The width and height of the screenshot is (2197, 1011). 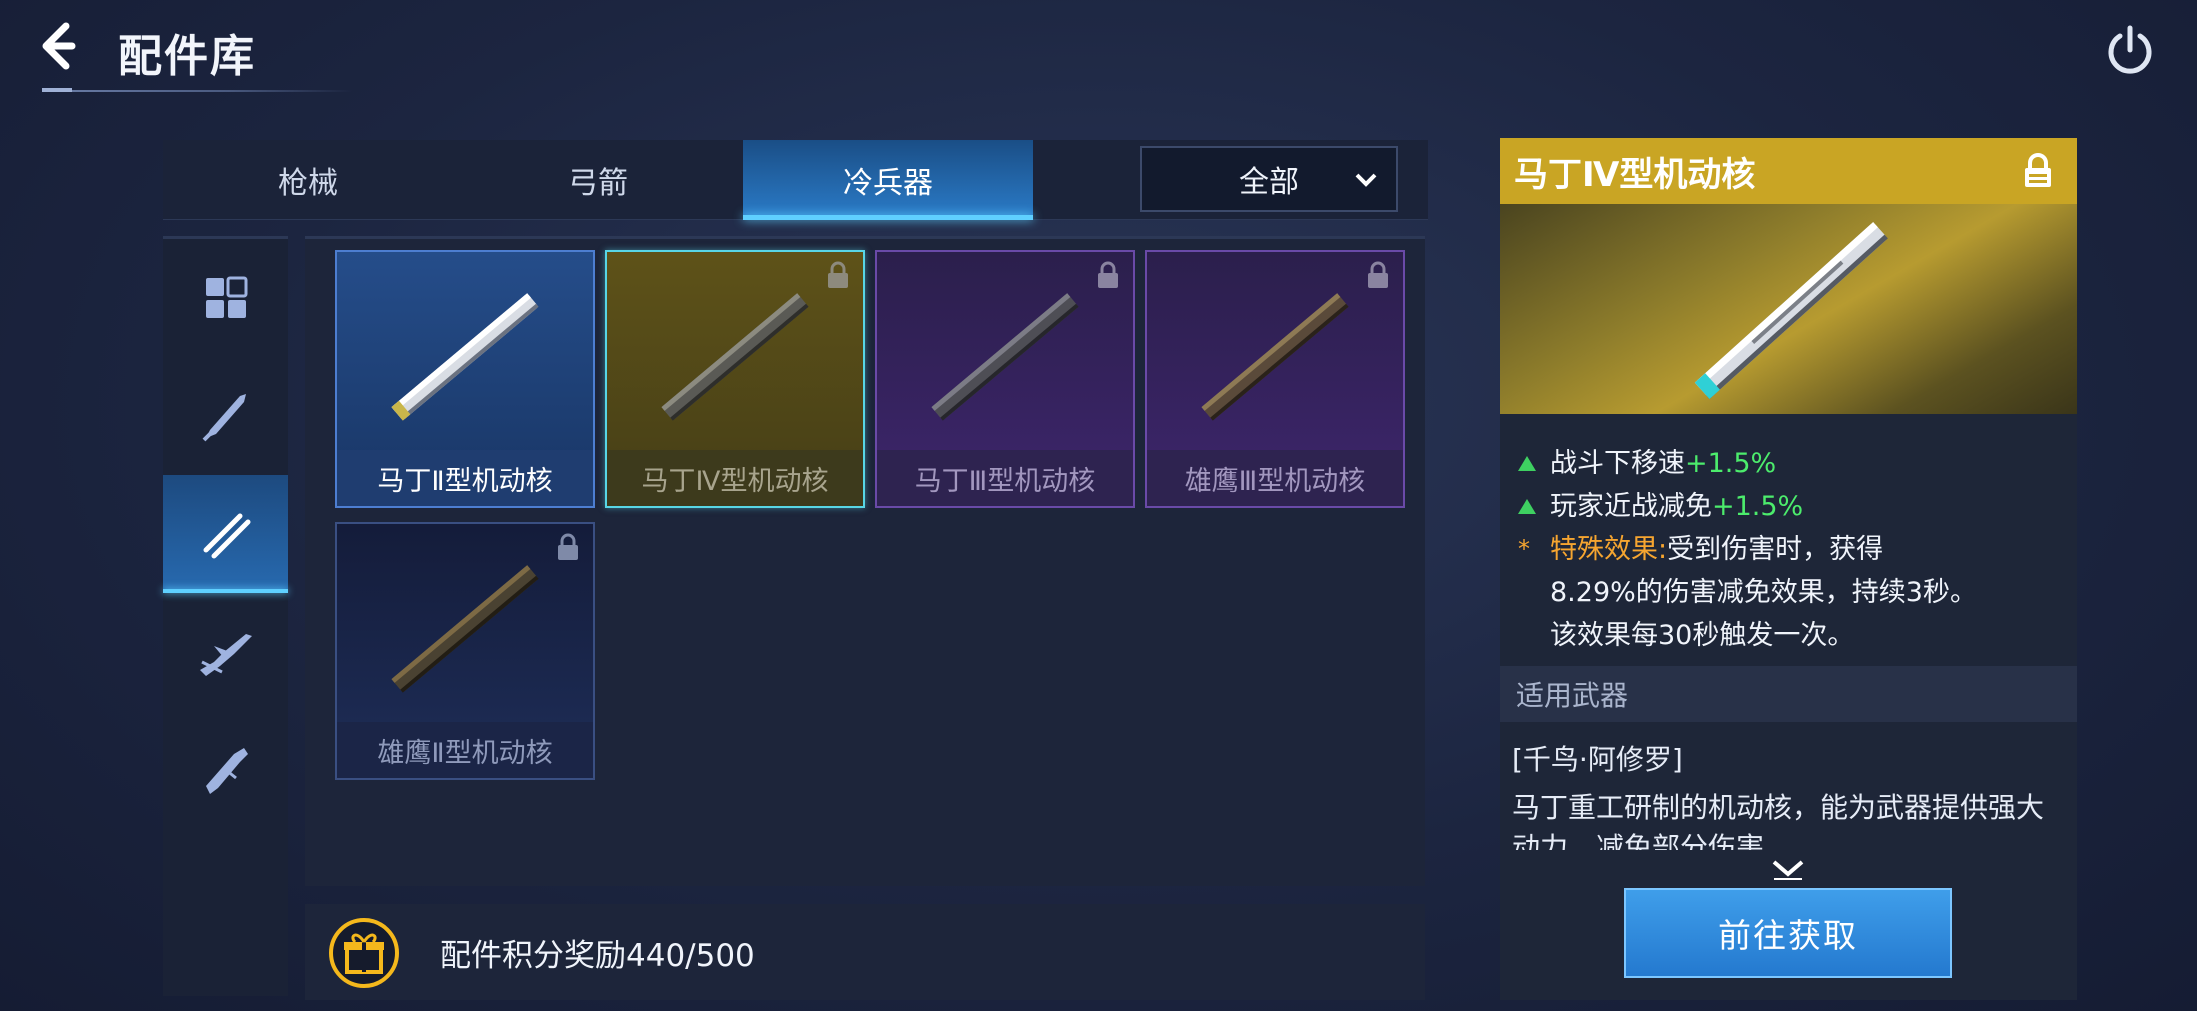 I want to click on stock-icon, so click(x=226, y=771).